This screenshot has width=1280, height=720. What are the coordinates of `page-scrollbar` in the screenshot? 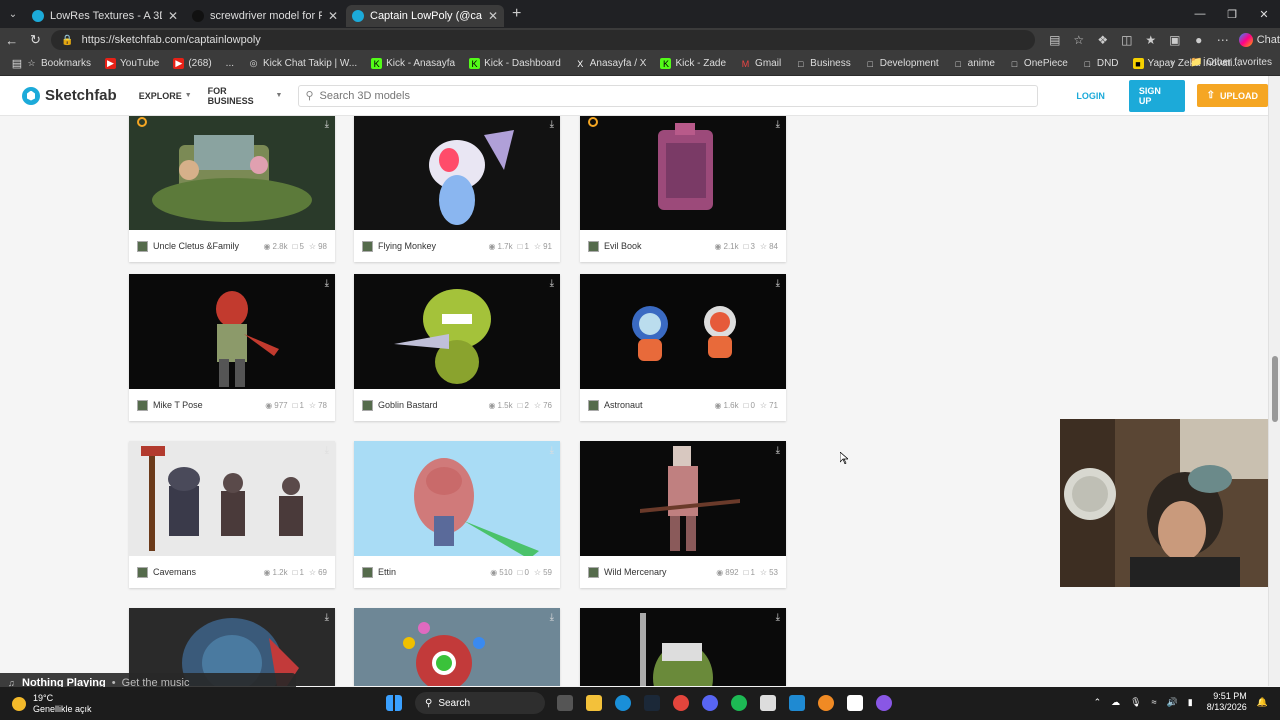 It's located at (1274, 381).